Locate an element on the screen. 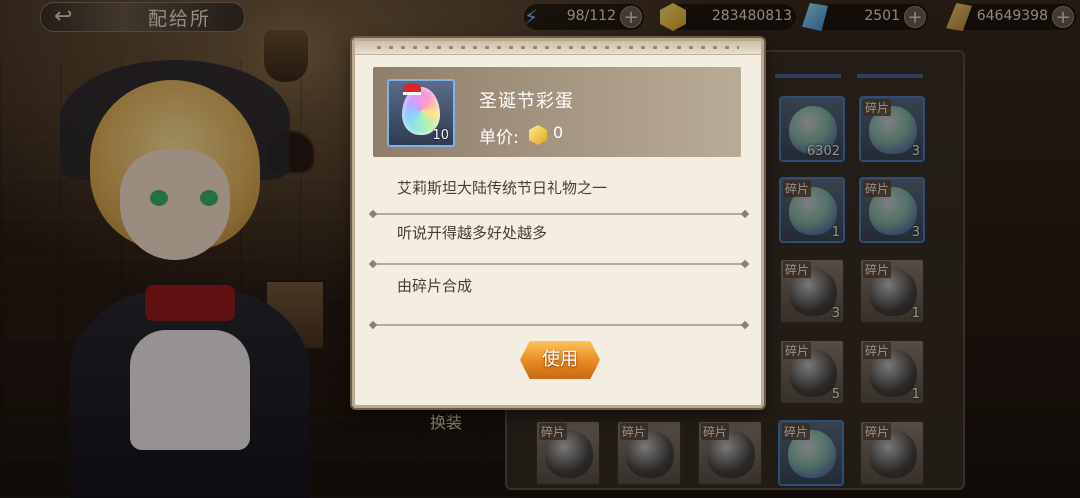 This screenshot has width=1080, height=498. price-label: 单价: is located at coordinates (499, 138).